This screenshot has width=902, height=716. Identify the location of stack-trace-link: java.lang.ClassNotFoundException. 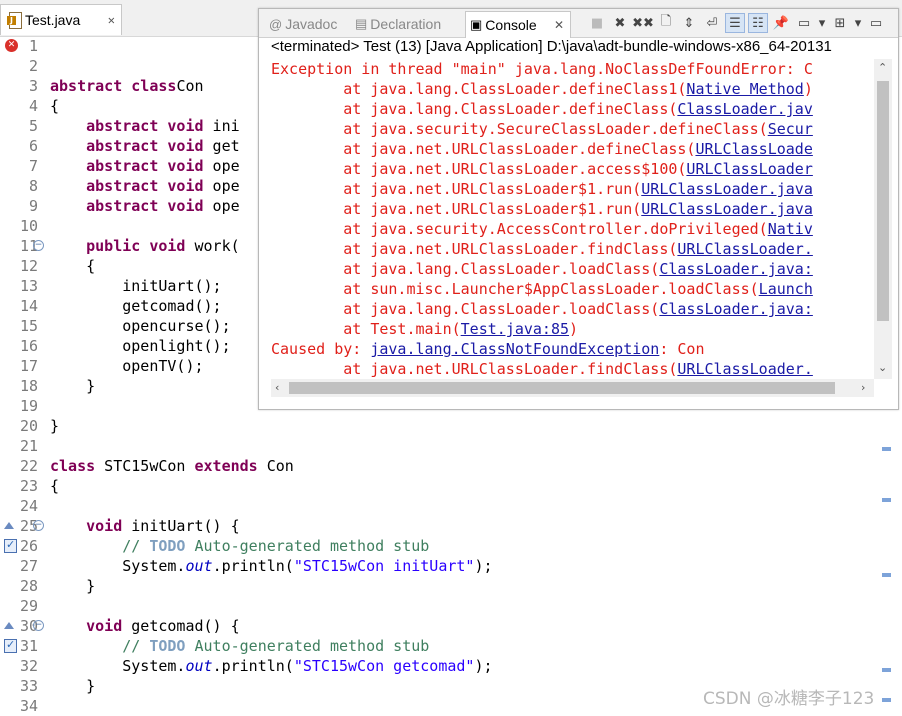
(514, 349).